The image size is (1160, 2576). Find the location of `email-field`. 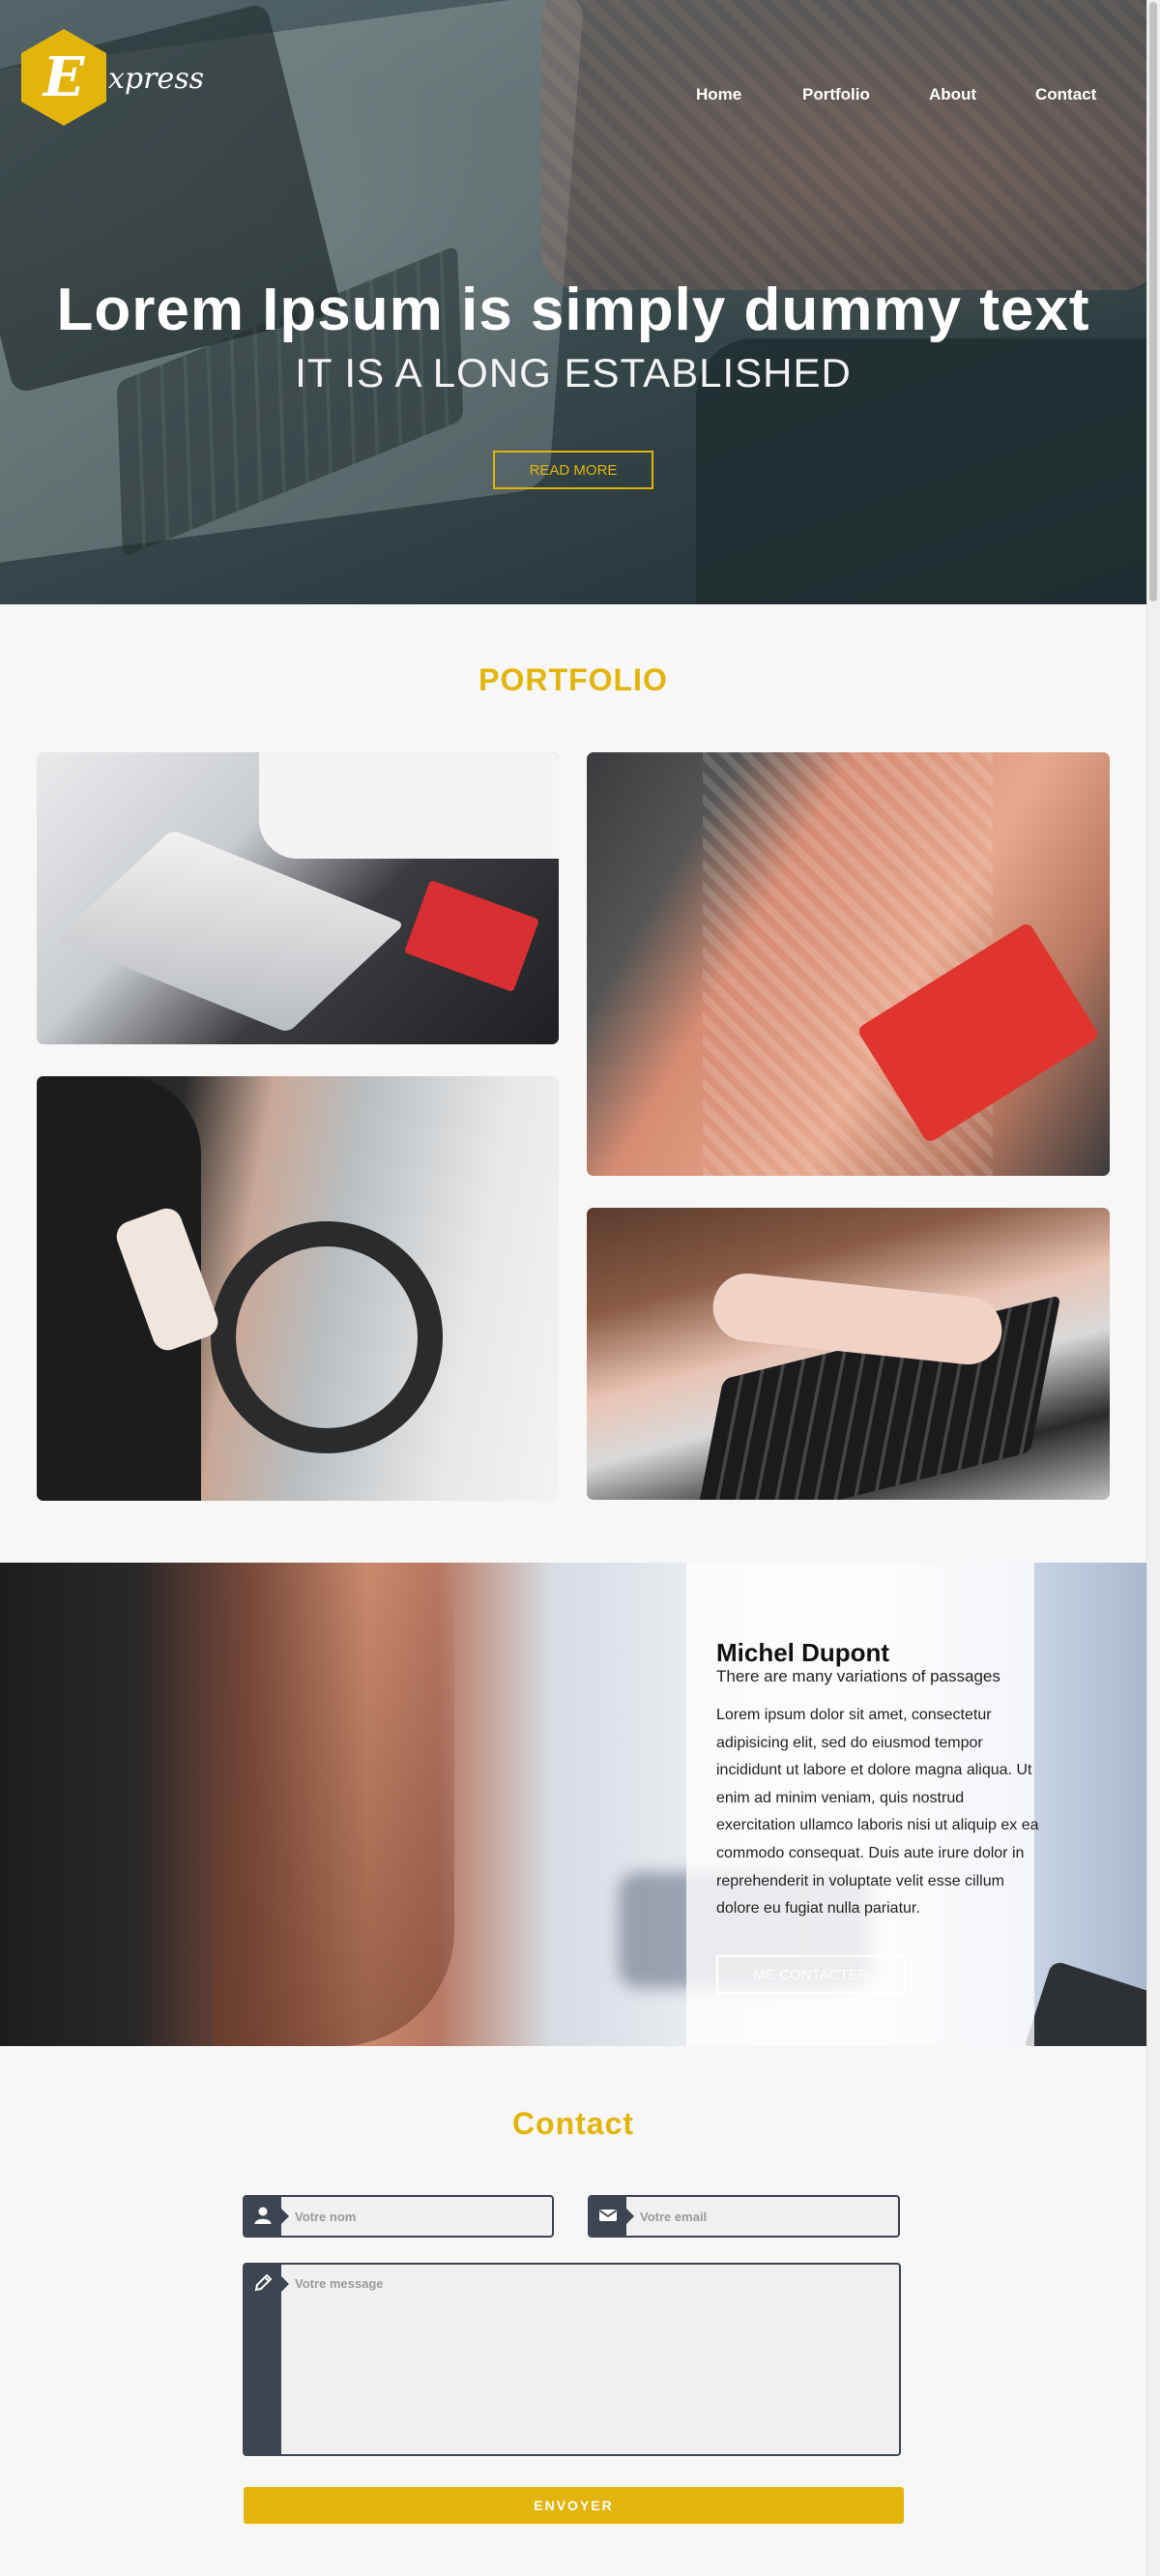

email-field is located at coordinates (744, 2216).